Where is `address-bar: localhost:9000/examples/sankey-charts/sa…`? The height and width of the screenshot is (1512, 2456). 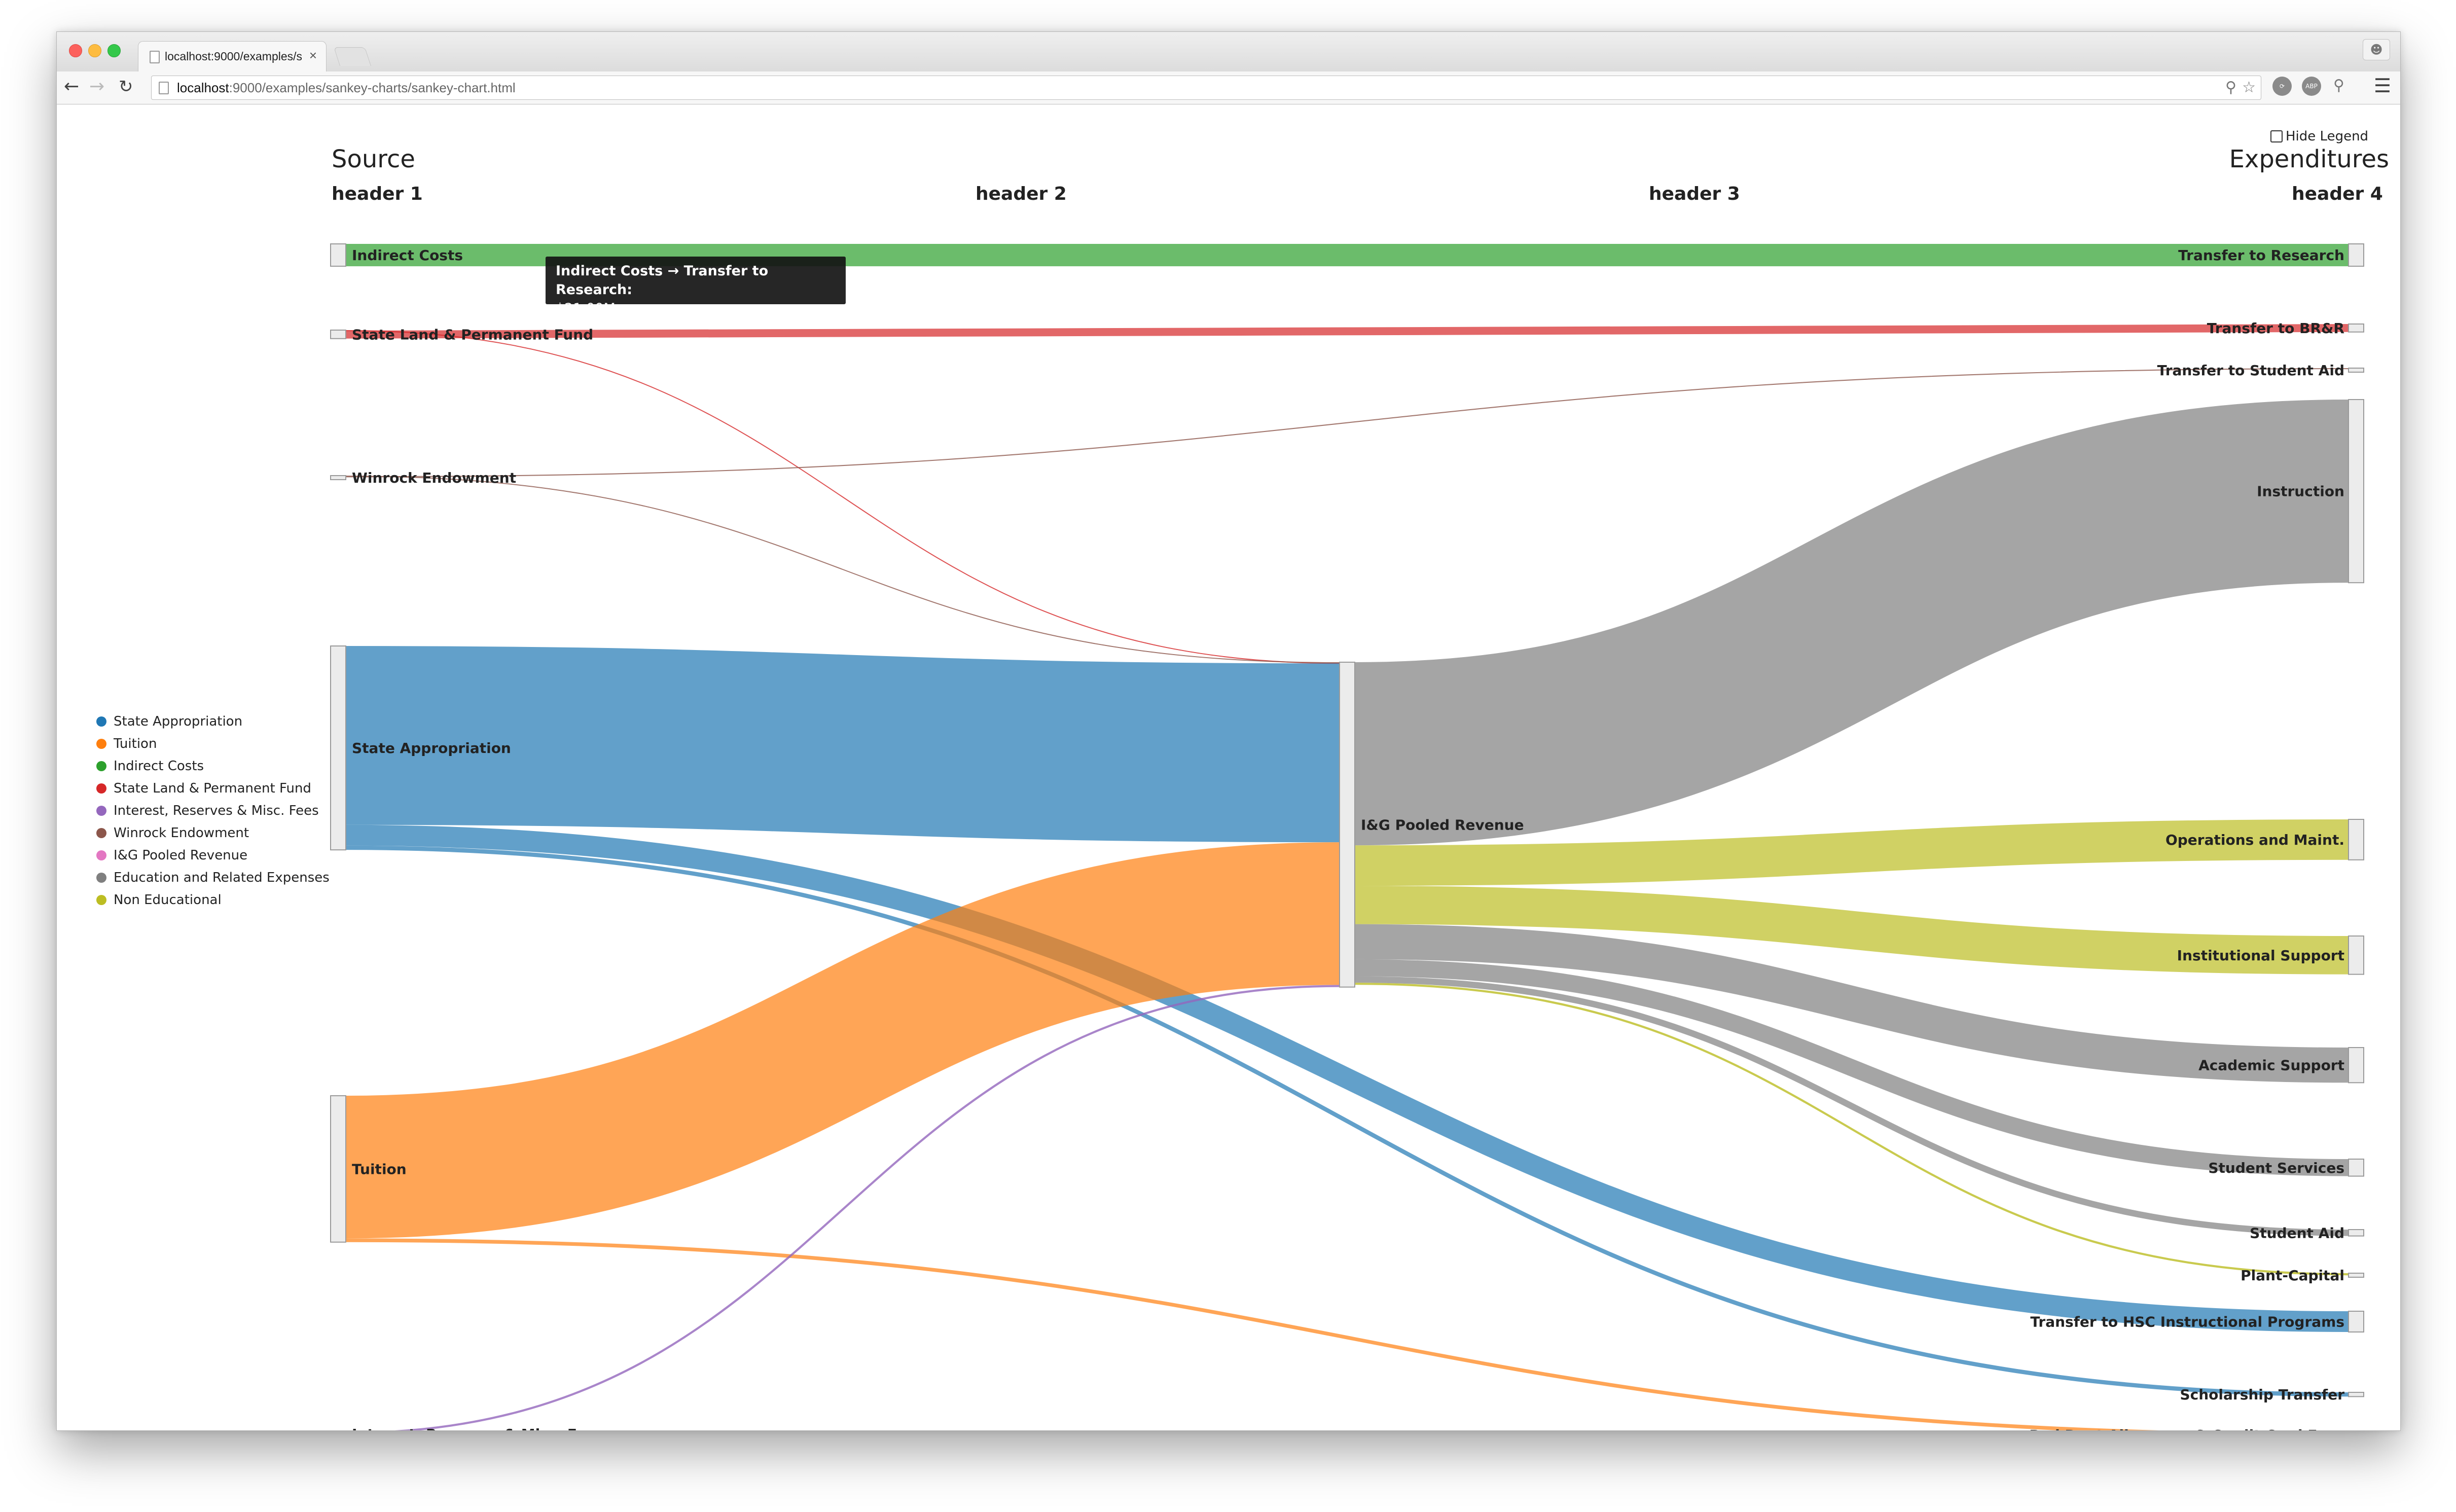 address-bar: localhost:9000/examples/sankey-charts/sa… is located at coordinates (1206, 88).